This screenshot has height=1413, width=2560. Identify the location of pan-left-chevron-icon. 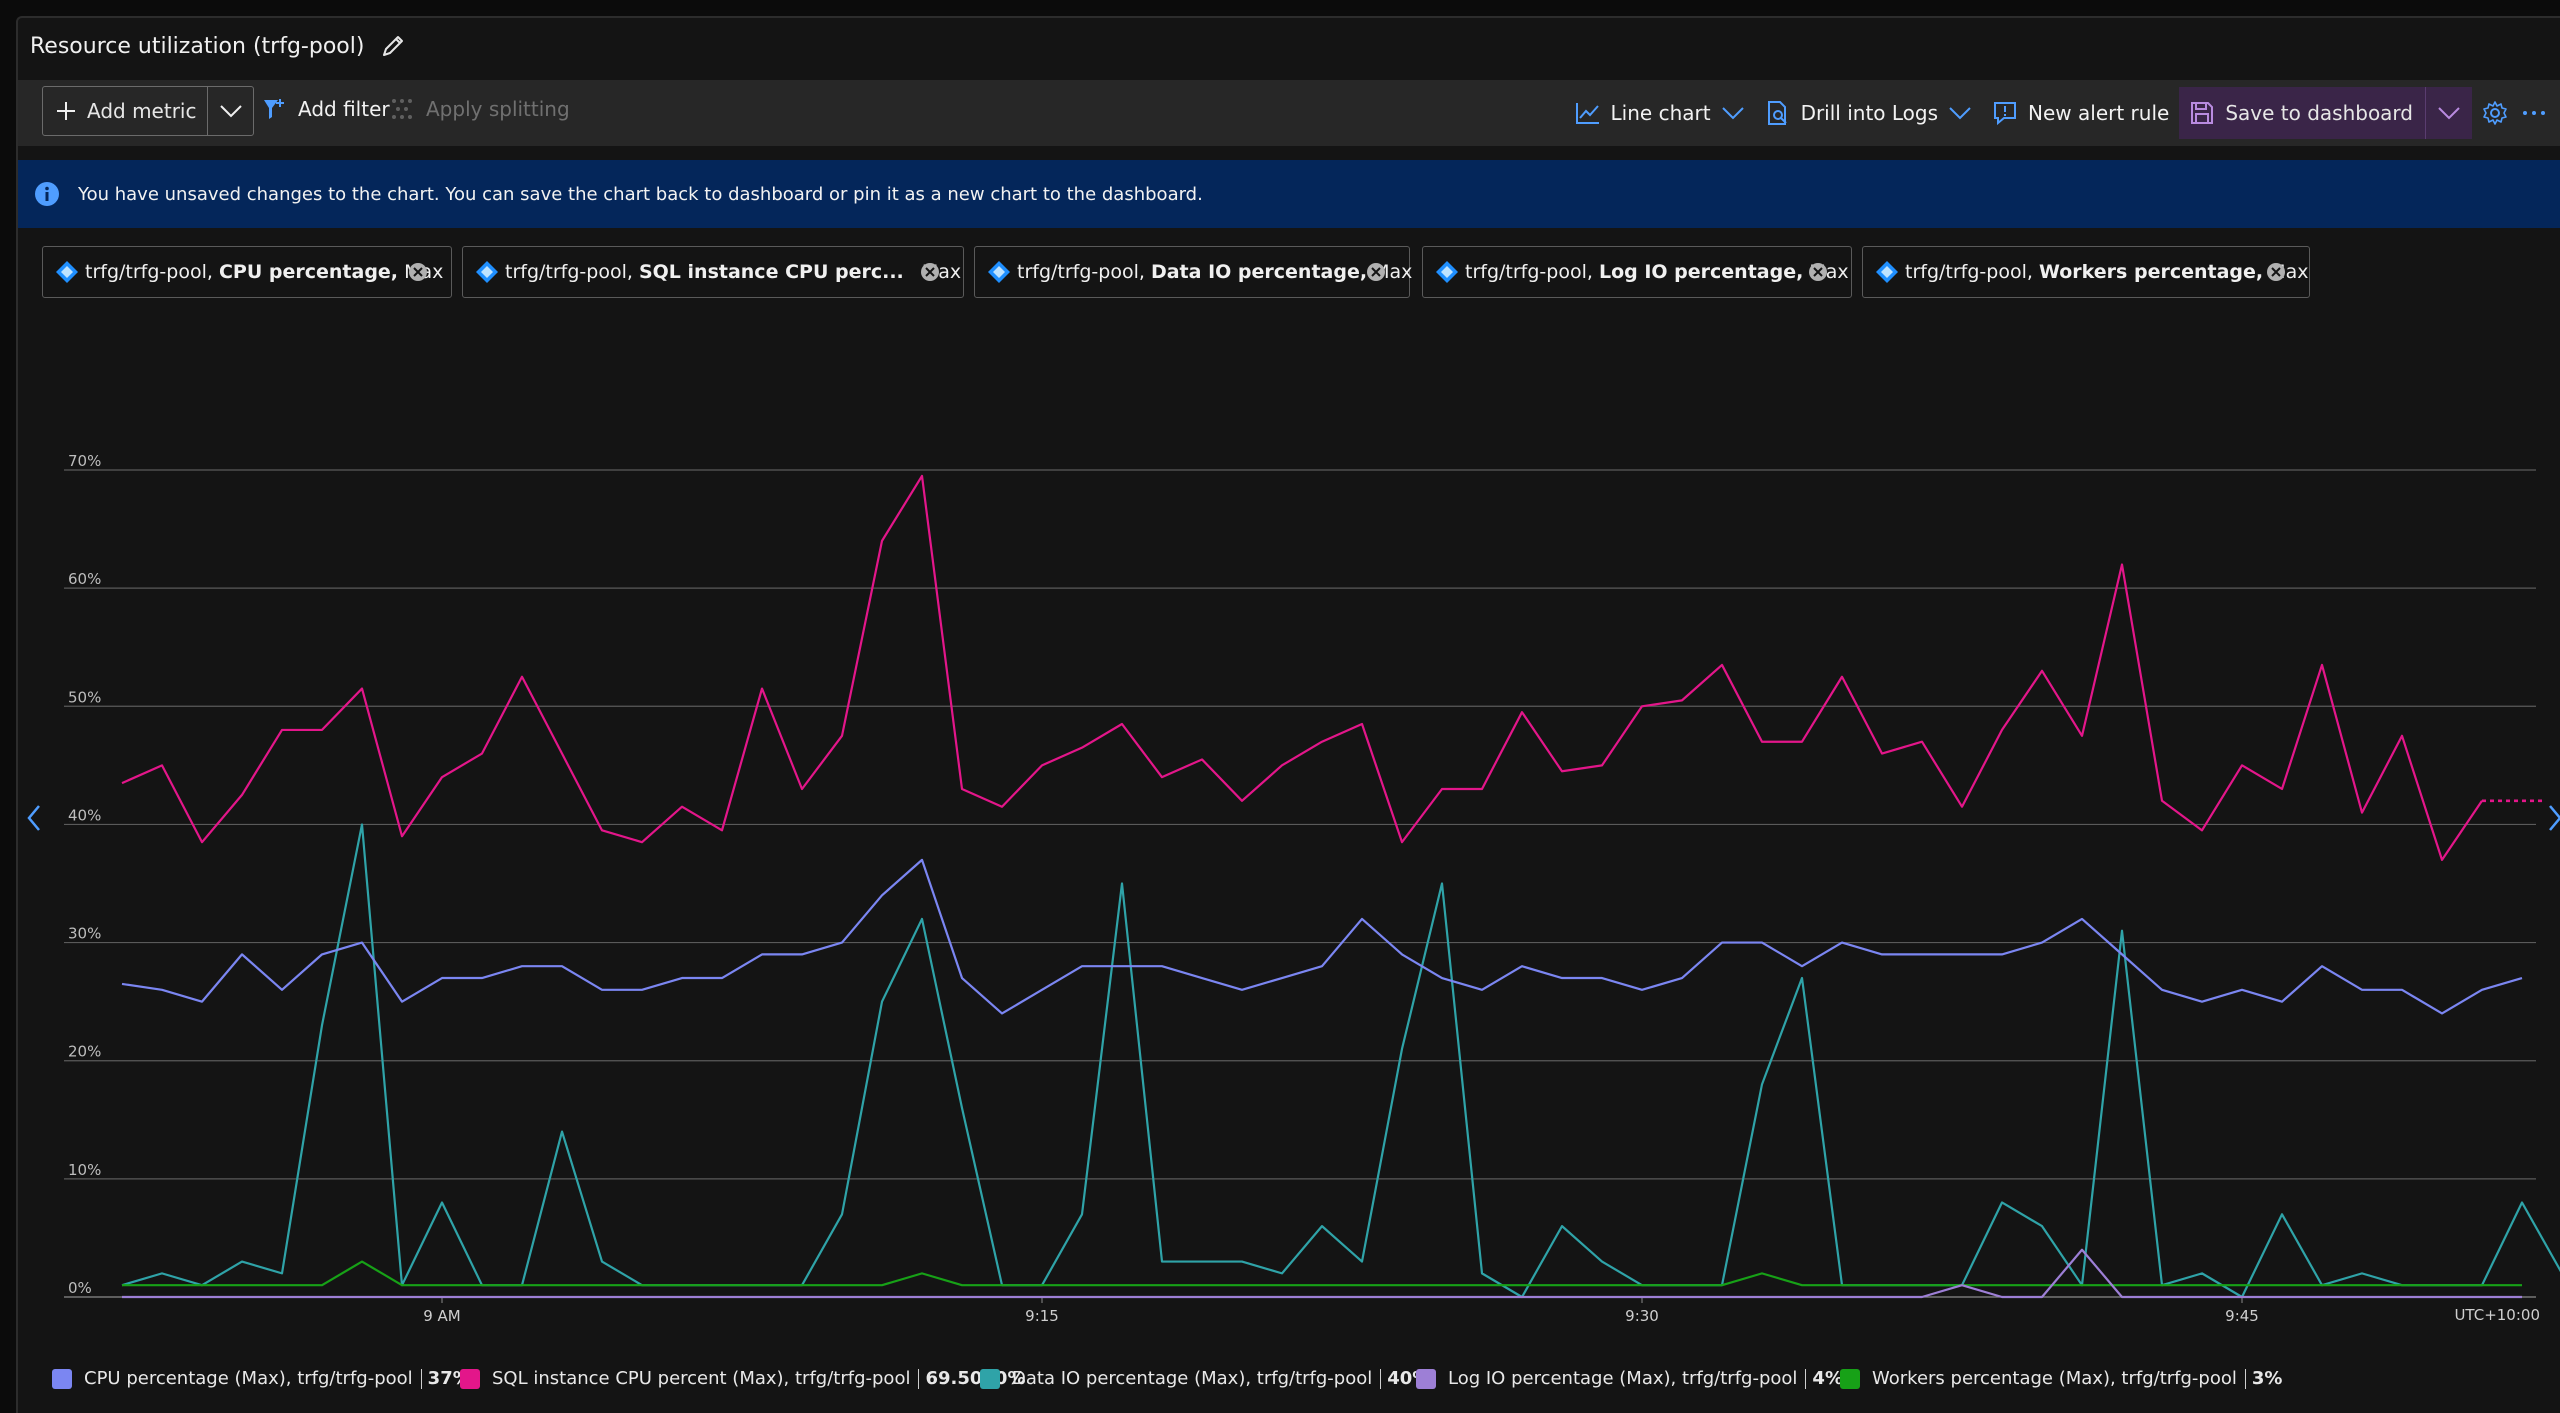
(34, 818).